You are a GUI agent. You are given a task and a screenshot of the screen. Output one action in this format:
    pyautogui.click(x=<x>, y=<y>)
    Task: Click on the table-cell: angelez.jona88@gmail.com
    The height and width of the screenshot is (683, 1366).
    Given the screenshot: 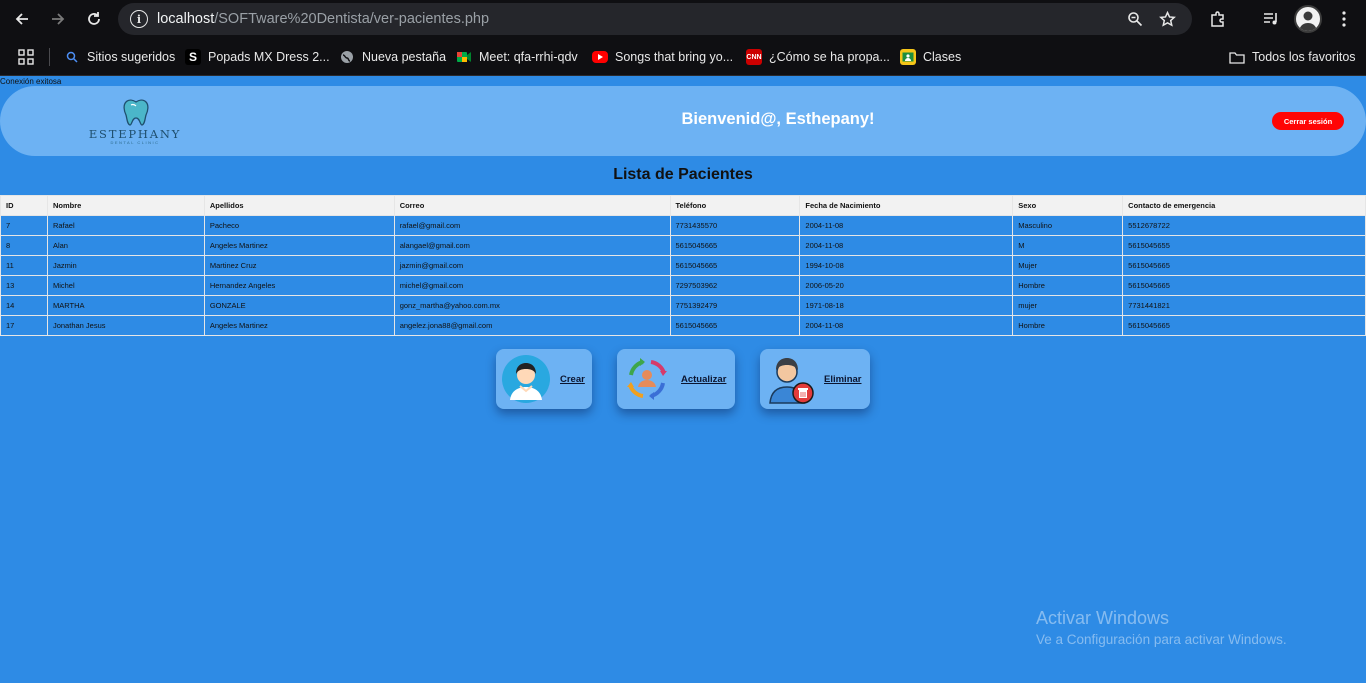 What is the action you would take?
    pyautogui.click(x=532, y=325)
    